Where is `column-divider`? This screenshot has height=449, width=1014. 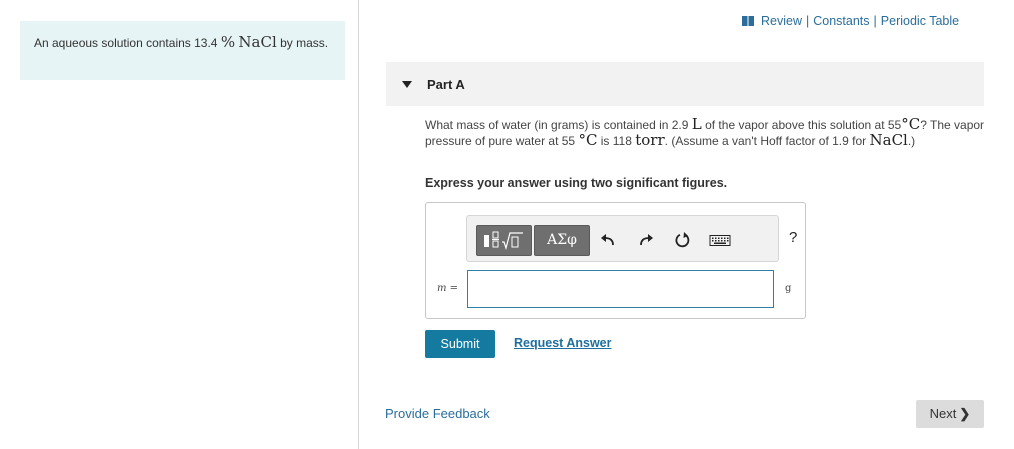
column-divider is located at coordinates (358, 224).